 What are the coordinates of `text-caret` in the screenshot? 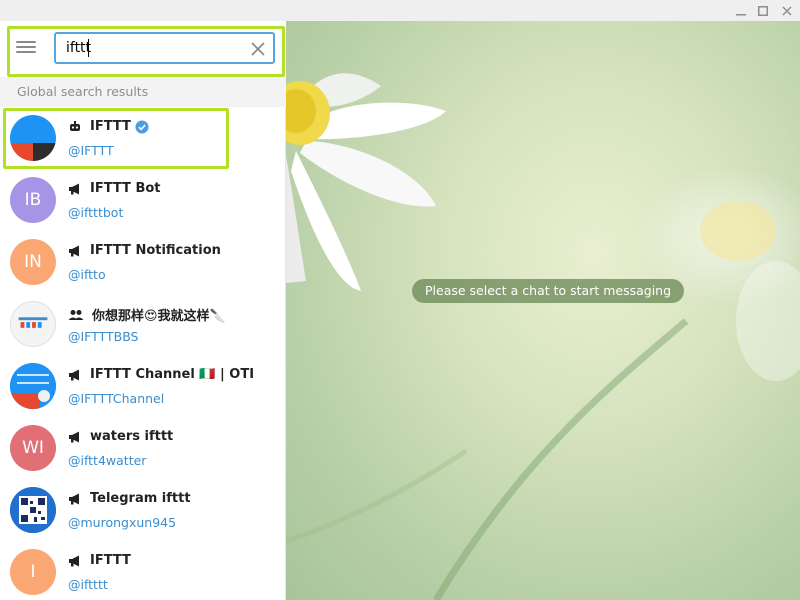 It's located at (88, 48).